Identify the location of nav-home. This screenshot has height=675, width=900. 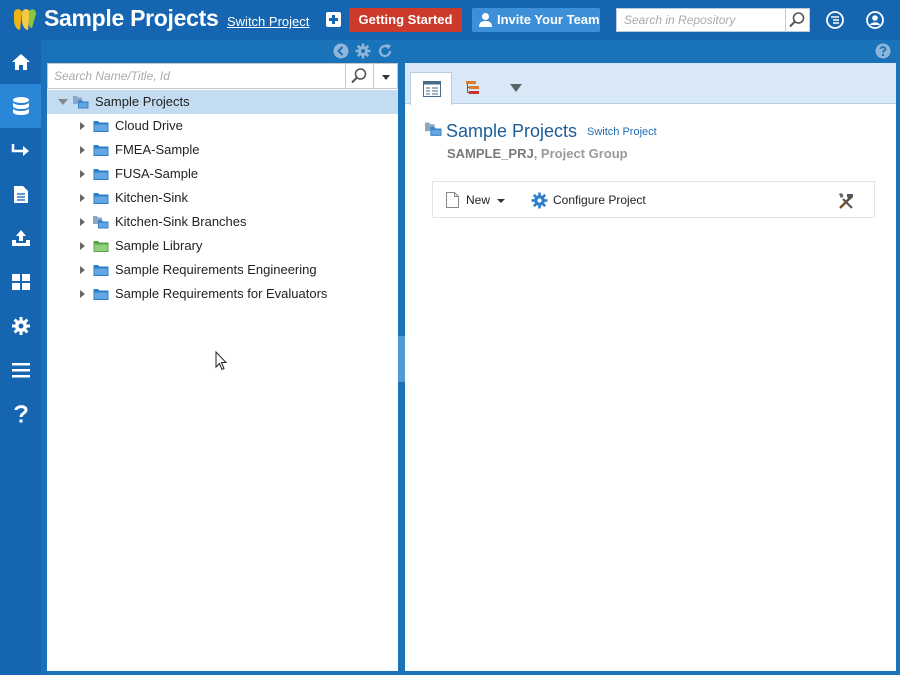
(20, 62).